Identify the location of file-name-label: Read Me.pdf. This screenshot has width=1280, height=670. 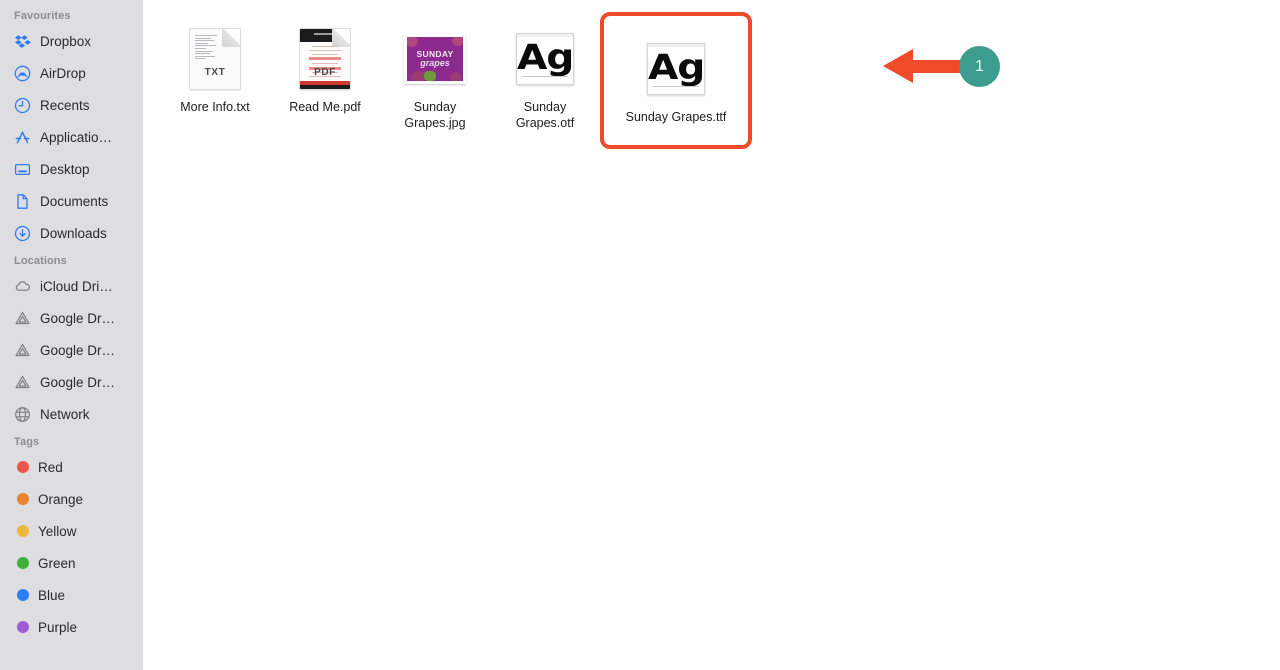
(325, 107).